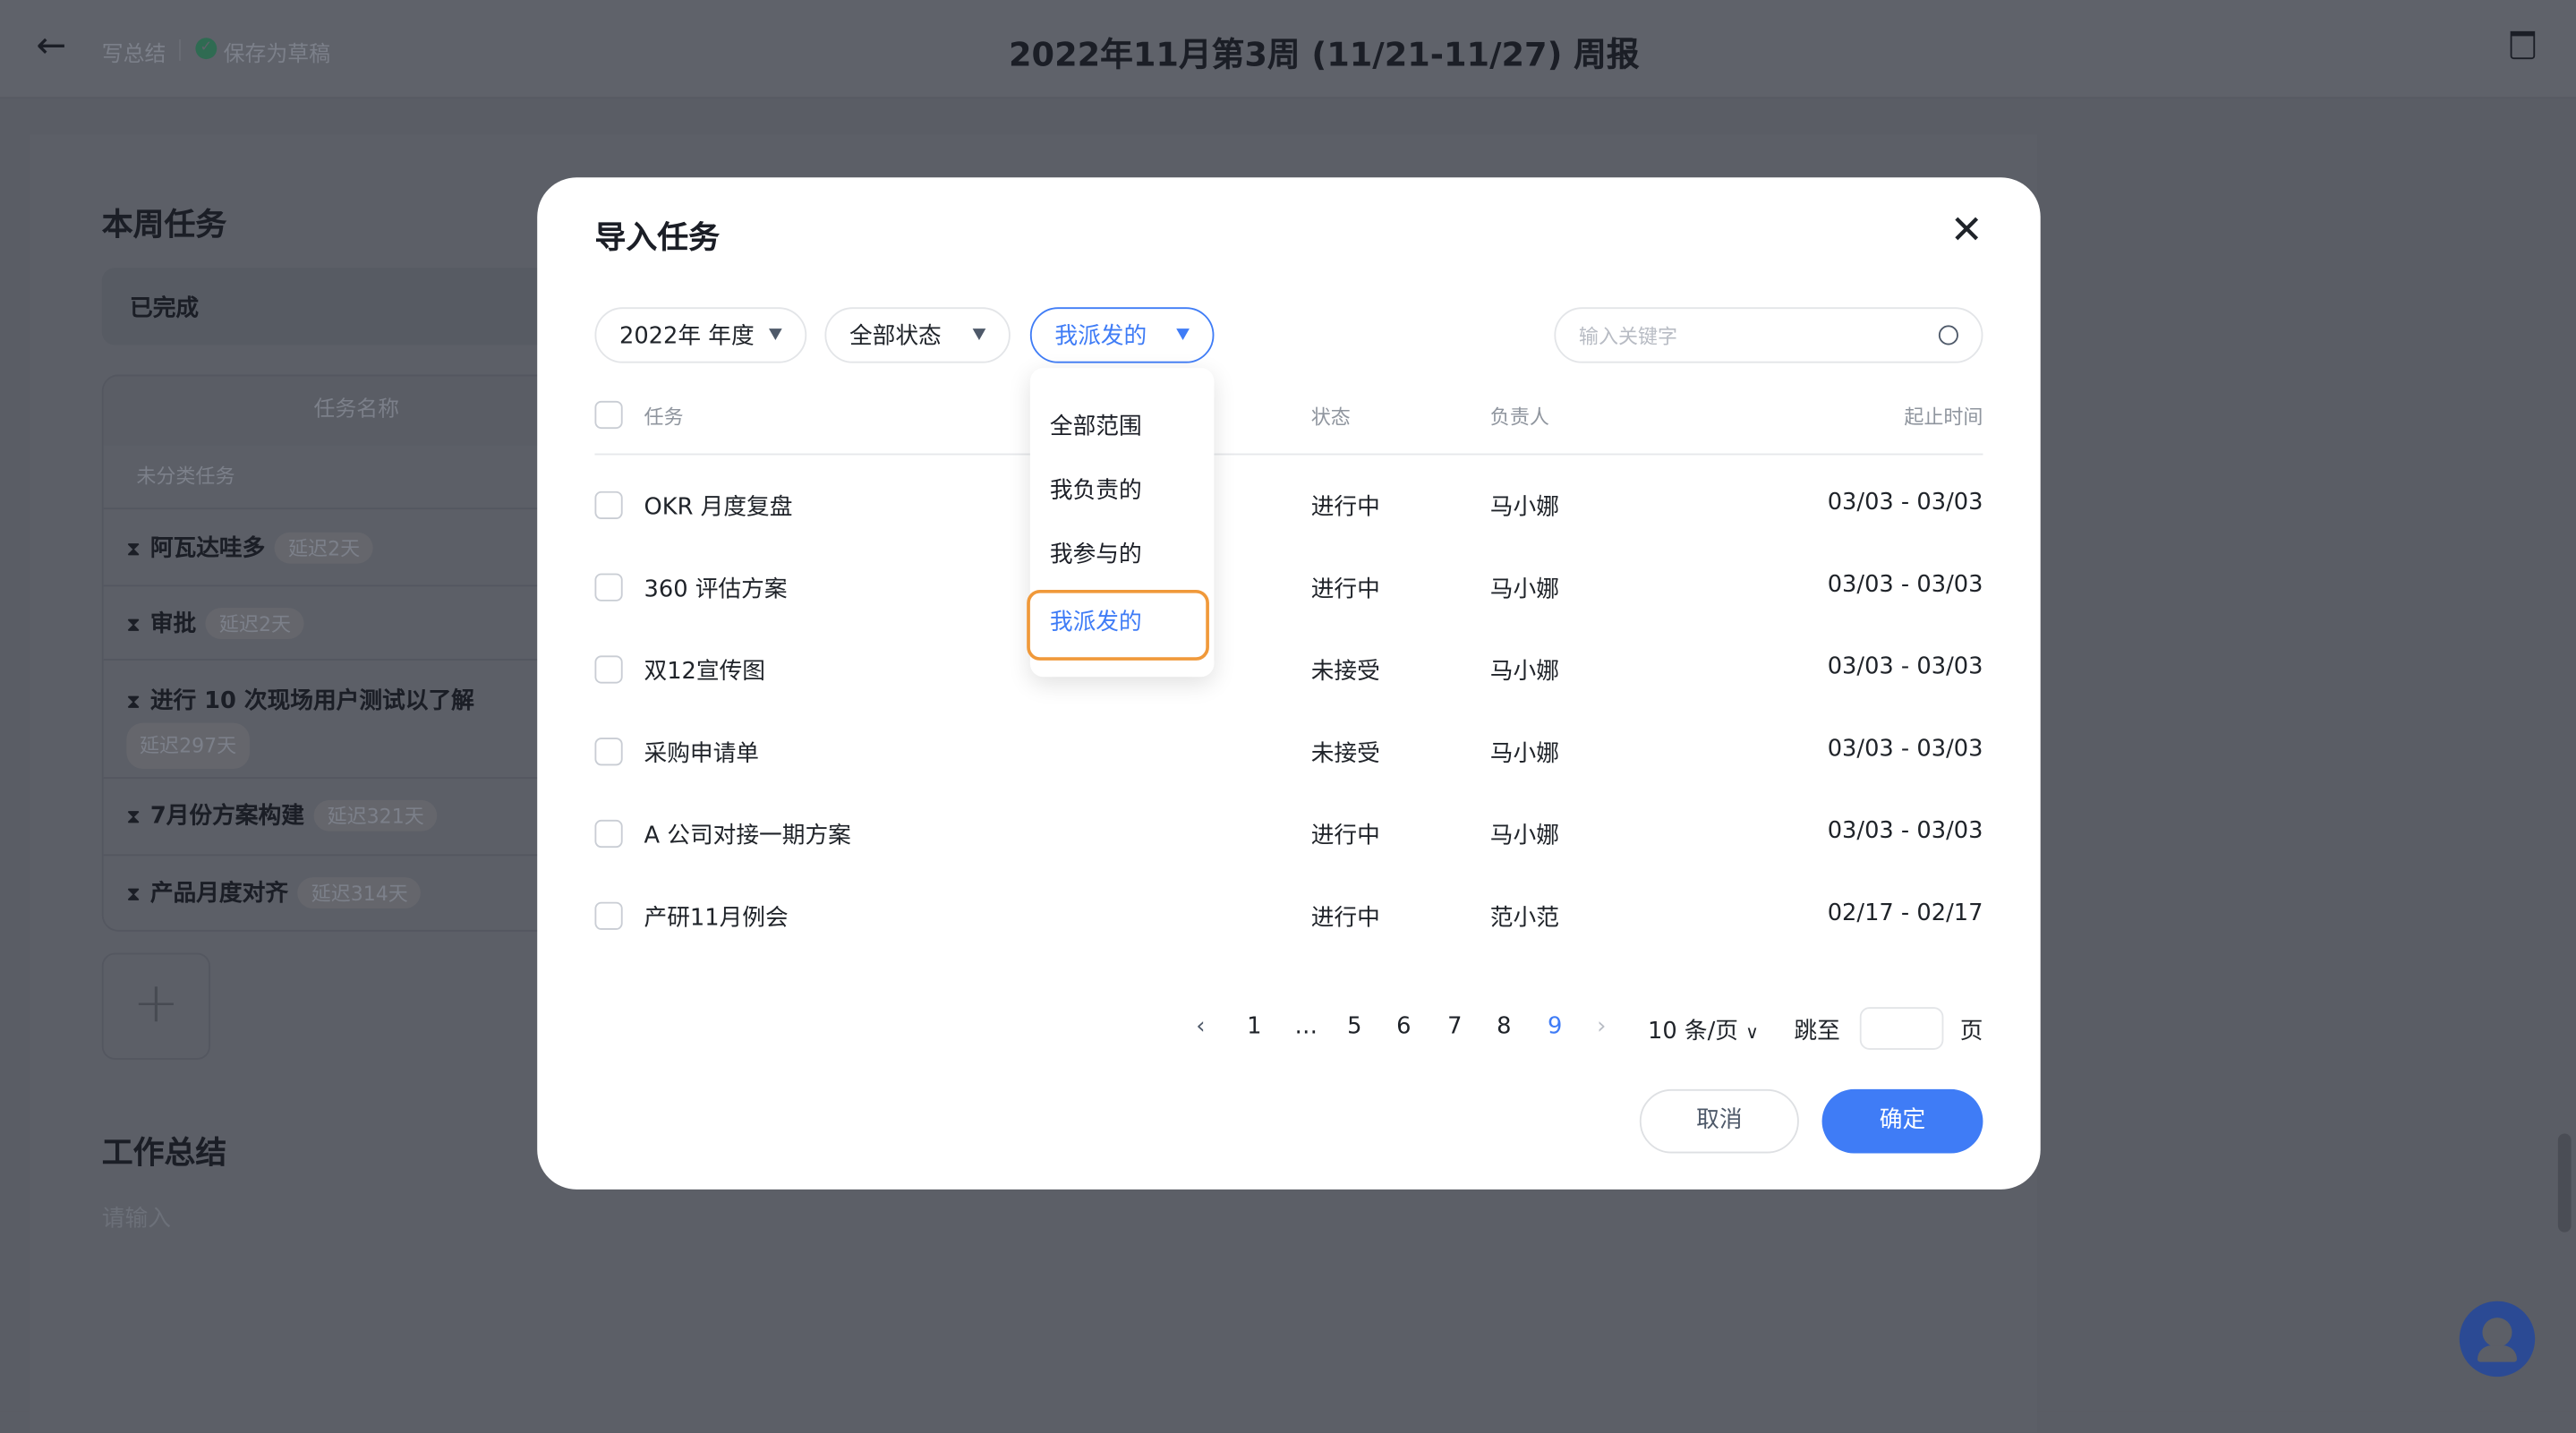  Describe the element at coordinates (226, 816) in the screenshot. I see `task-name: 7月份方案构建` at that location.